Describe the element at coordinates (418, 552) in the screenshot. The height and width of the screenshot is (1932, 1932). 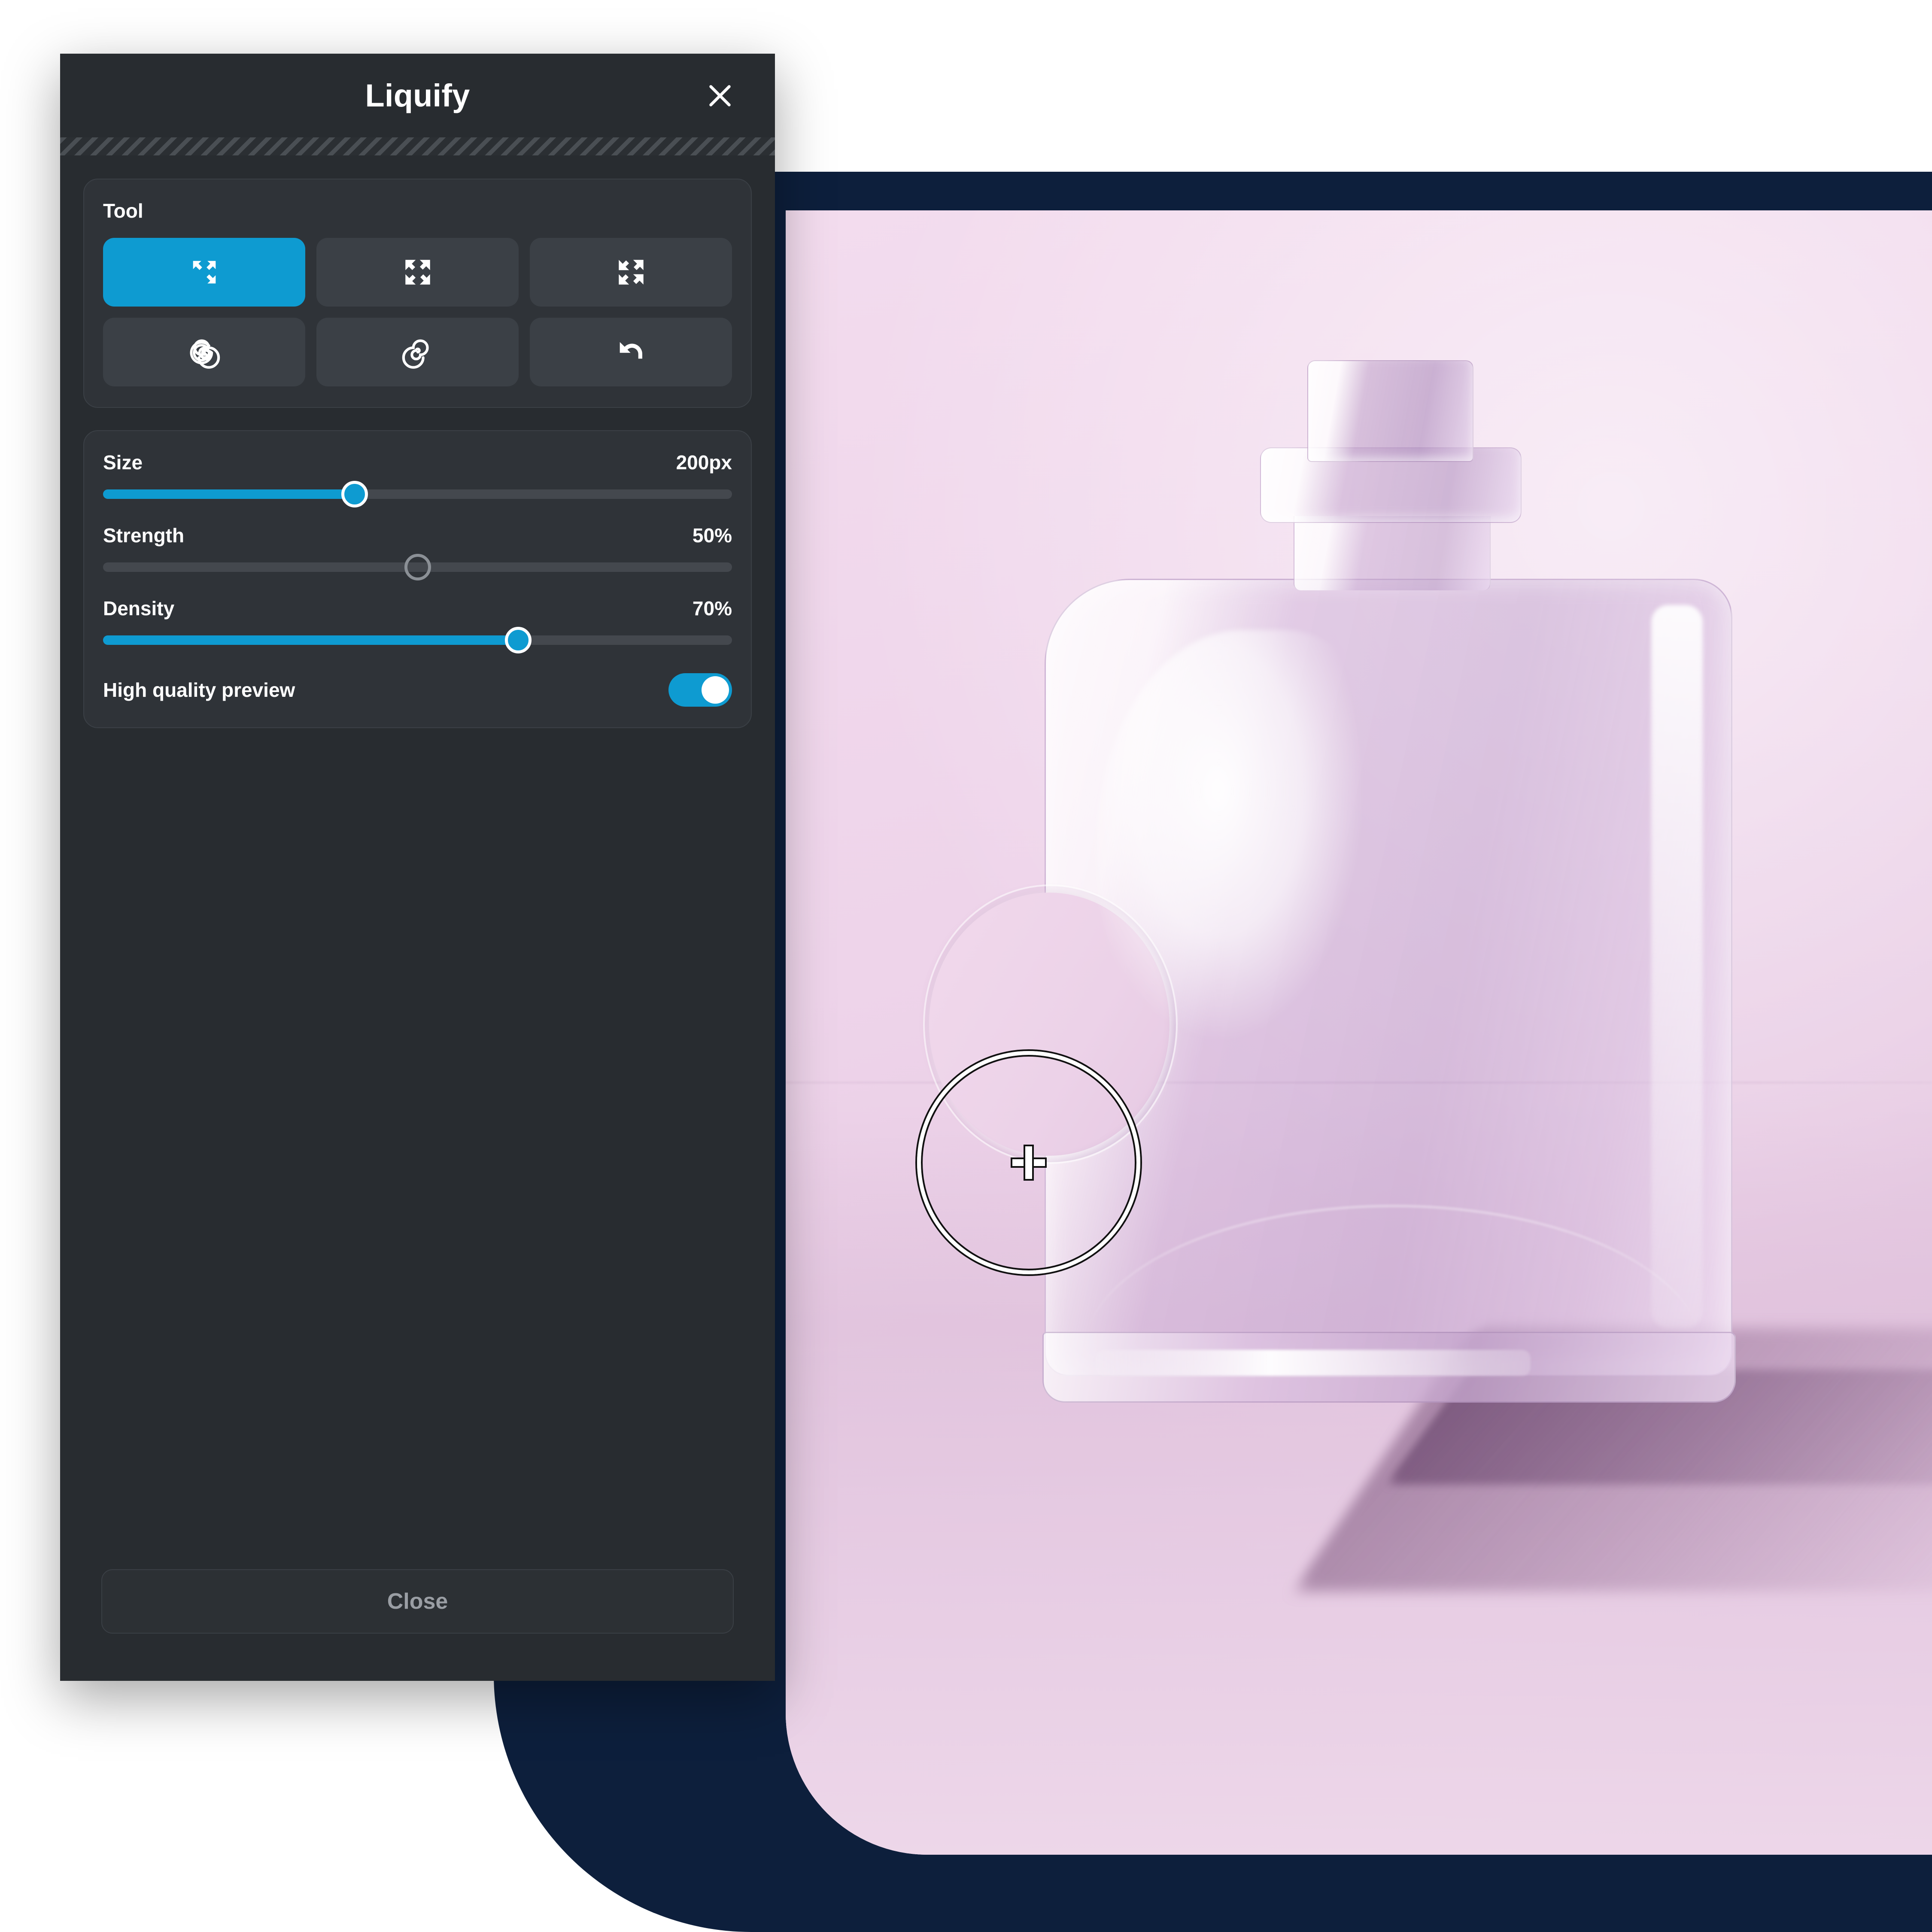
I see `slider-strength: Strength 50%` at that location.